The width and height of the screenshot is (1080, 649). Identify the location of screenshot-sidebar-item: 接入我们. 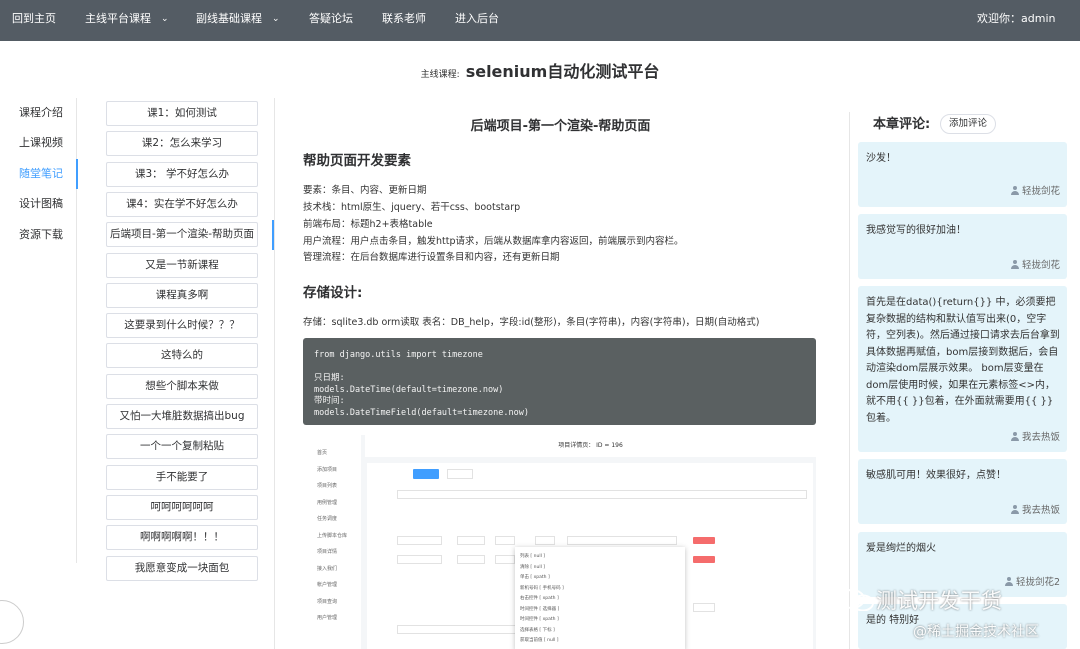
(327, 568).